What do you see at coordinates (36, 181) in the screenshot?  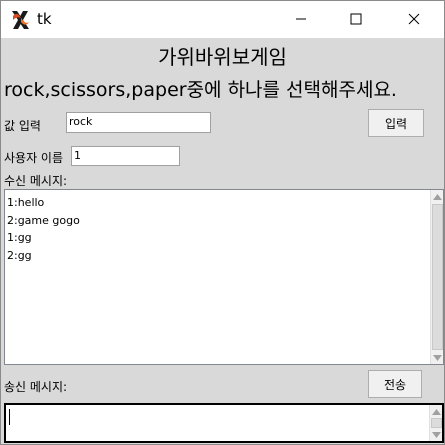 I see `received-messages-label: 수신 메시지:` at bounding box center [36, 181].